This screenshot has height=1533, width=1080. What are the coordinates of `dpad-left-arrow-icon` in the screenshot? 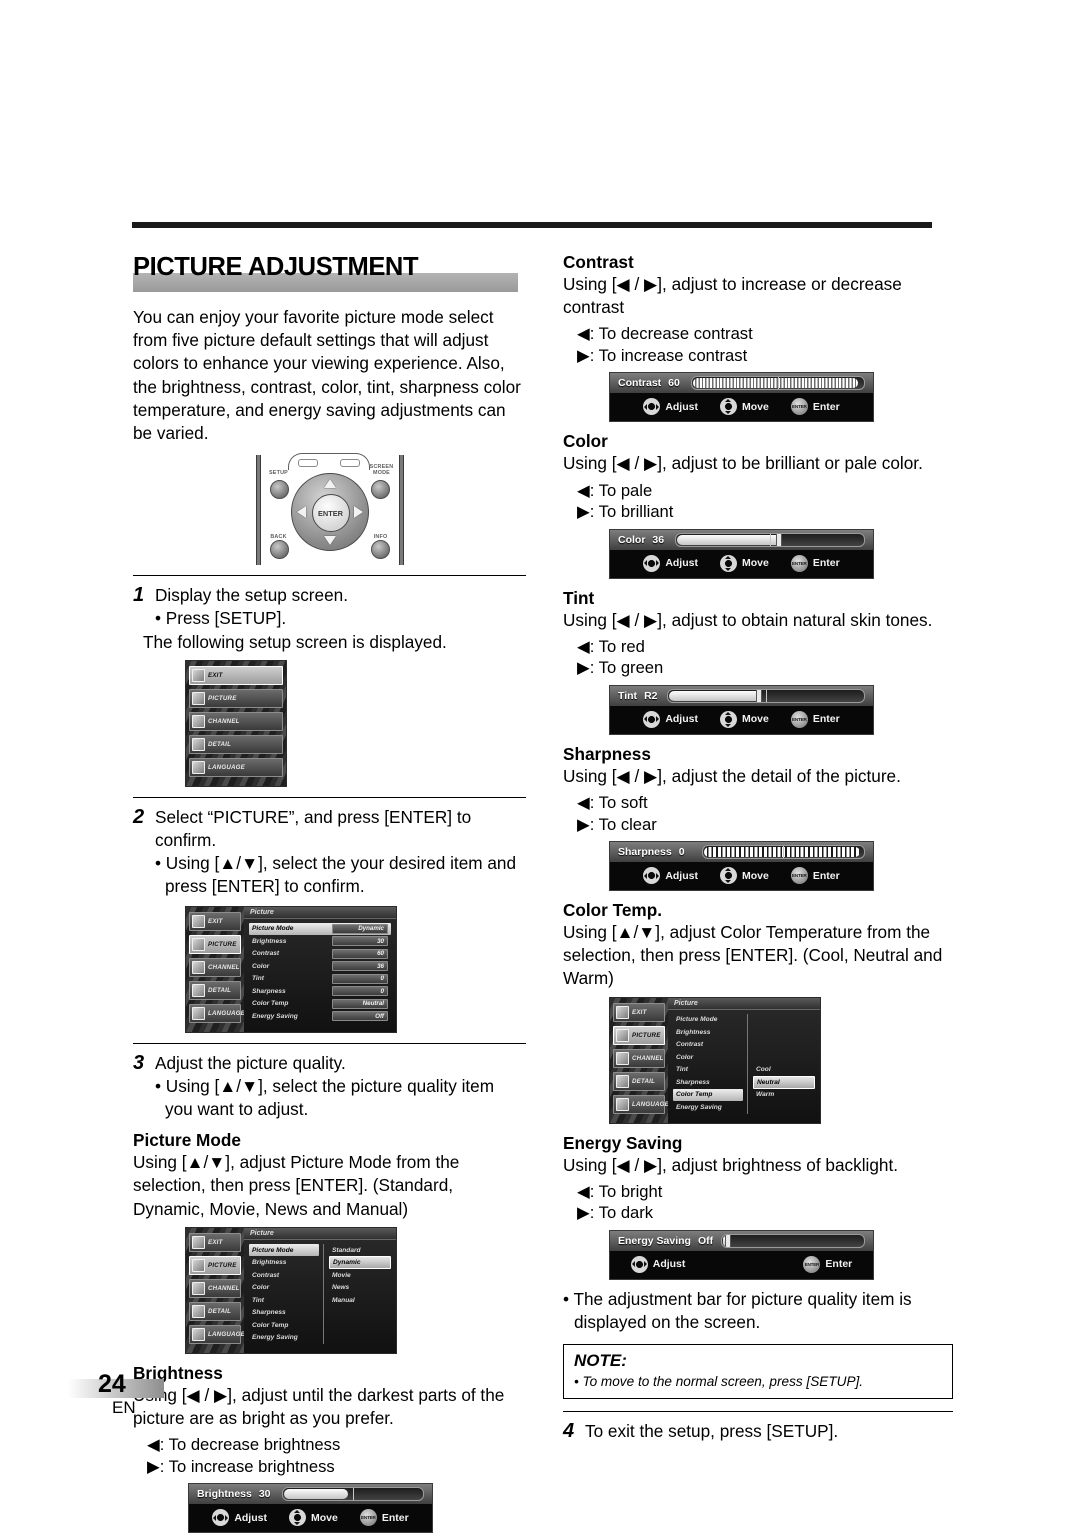 It's located at (301, 512).